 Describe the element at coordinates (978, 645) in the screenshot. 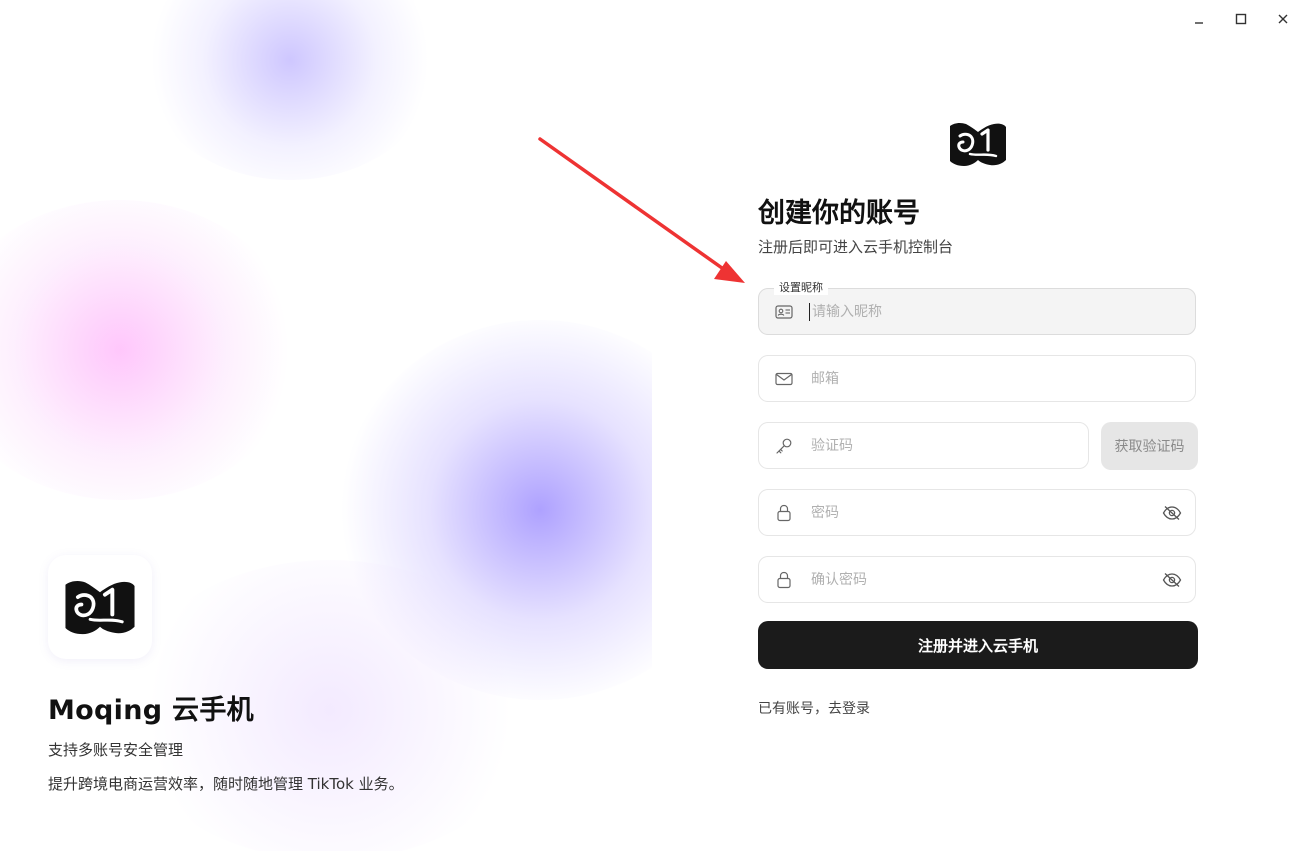

I see `register-button: 注册并进入云手机` at that location.